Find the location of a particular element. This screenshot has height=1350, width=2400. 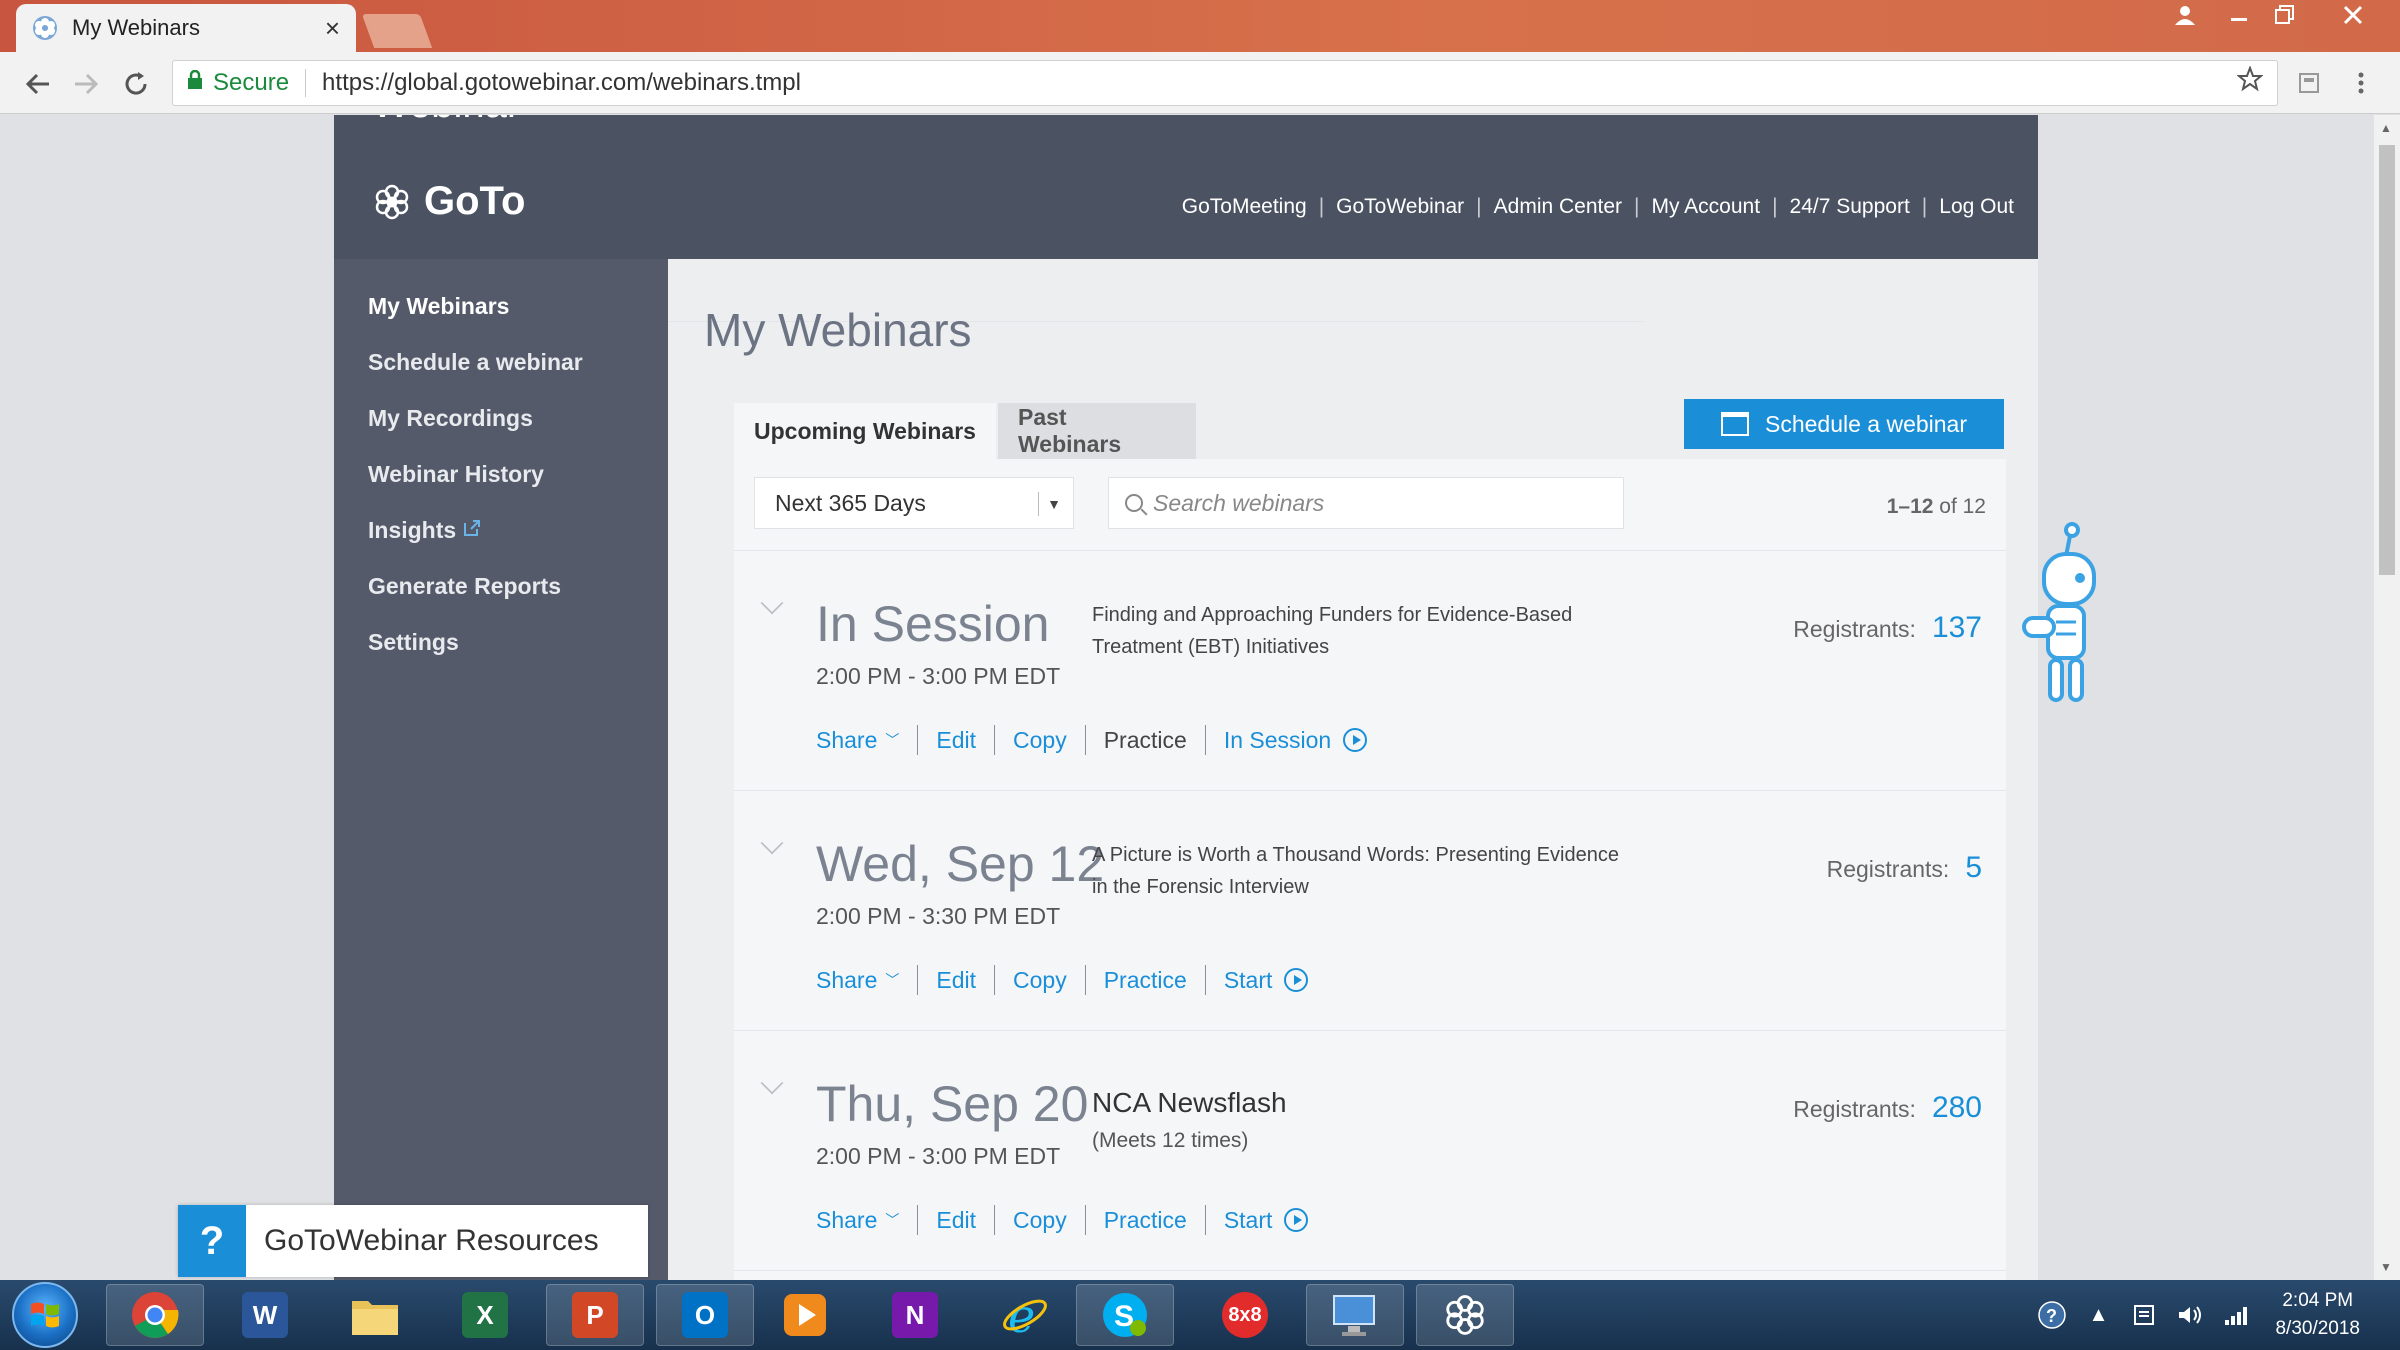

network-signal-icon is located at coordinates (2236, 1315).